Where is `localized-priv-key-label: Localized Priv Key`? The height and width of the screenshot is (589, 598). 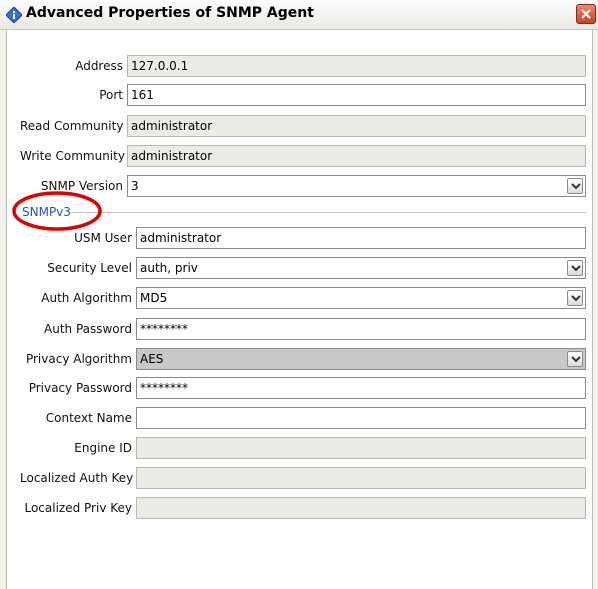
localized-priv-key-label: Localized Priv Key is located at coordinates (78, 508).